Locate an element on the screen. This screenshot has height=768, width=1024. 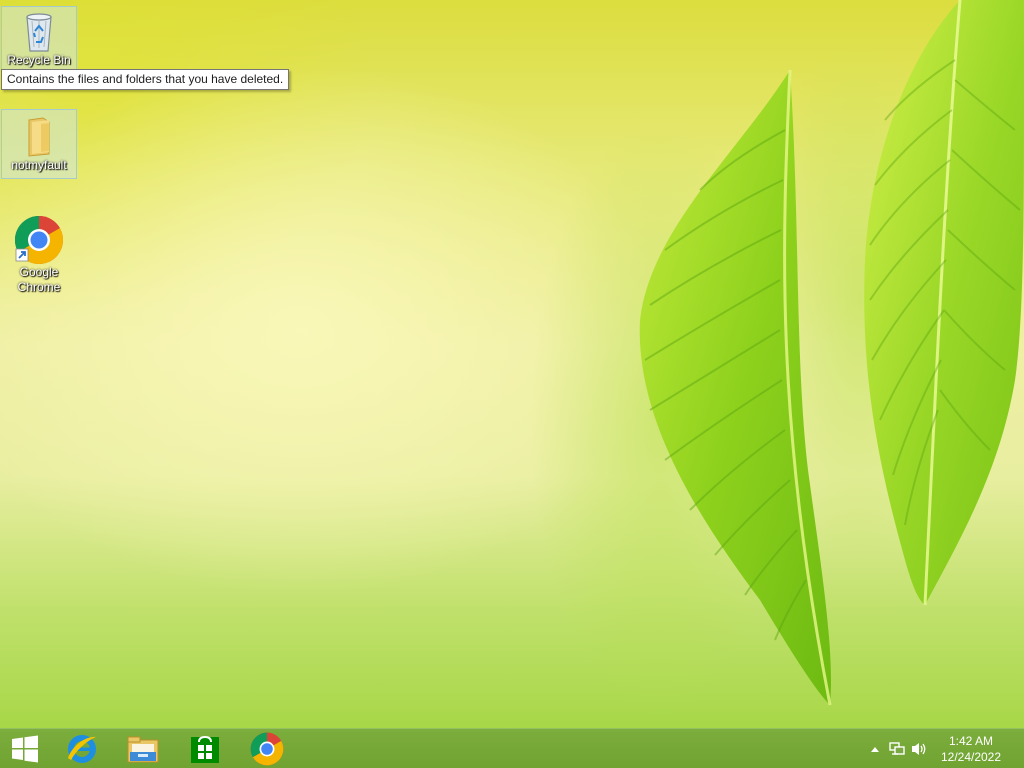
desktop-icon-label: notmyfault is located at coordinates (39, 165).